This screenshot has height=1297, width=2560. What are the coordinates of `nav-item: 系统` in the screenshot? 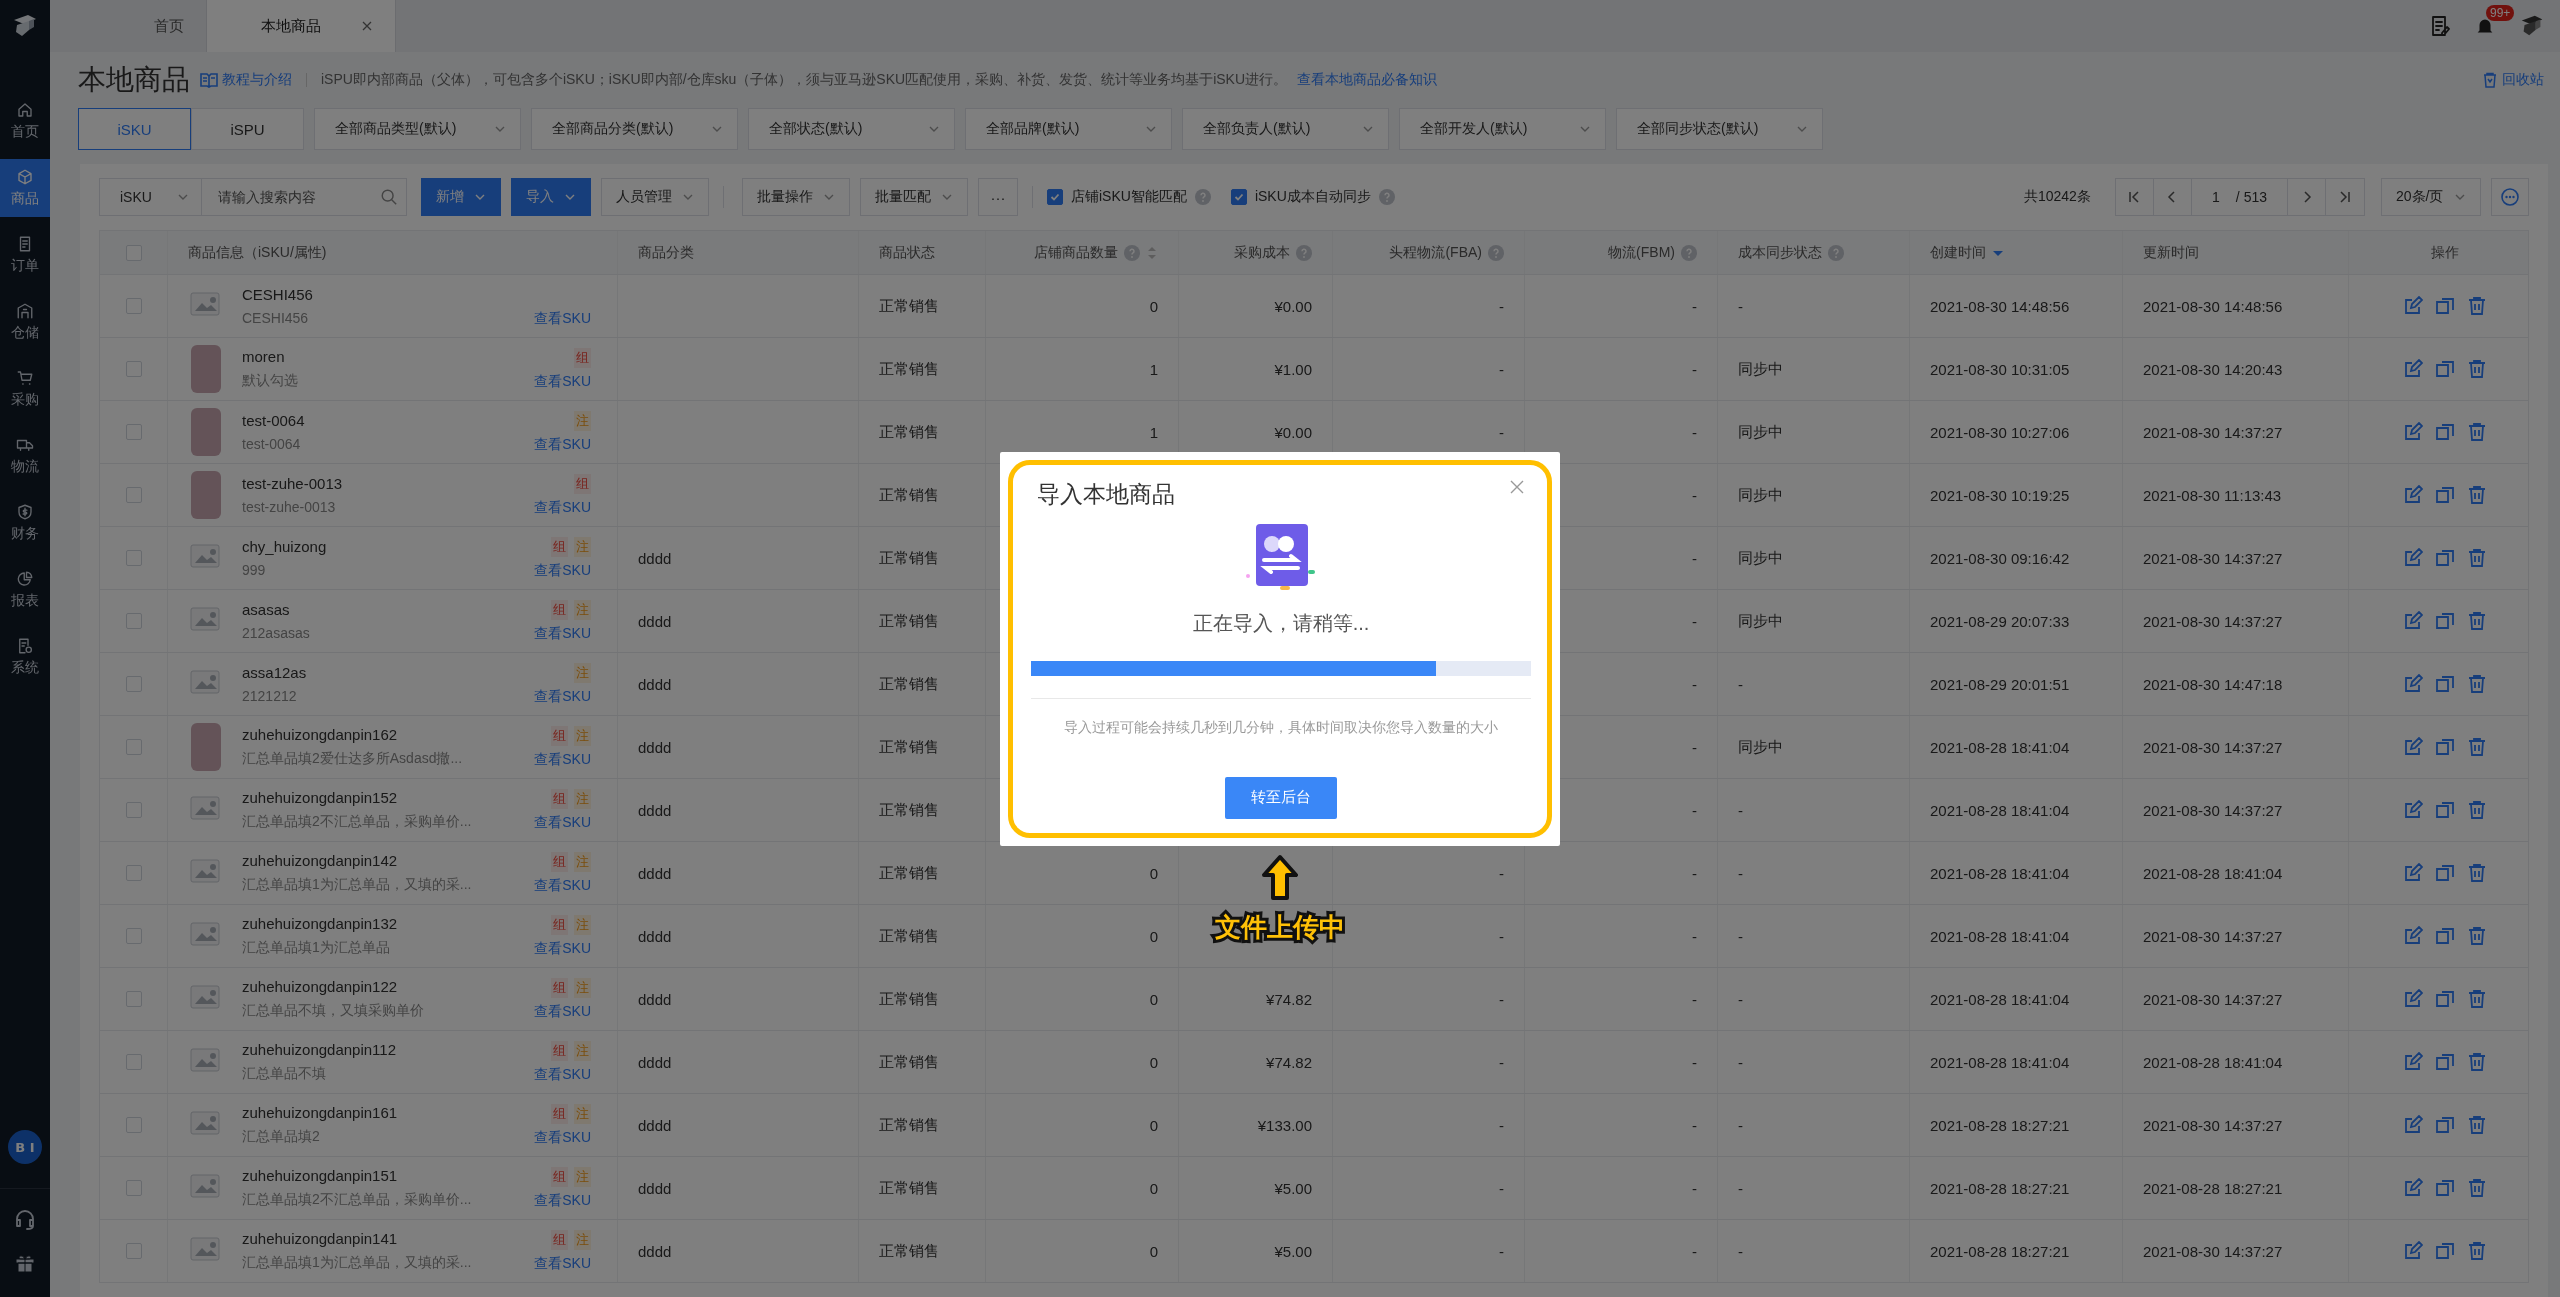 It's located at (25, 657).